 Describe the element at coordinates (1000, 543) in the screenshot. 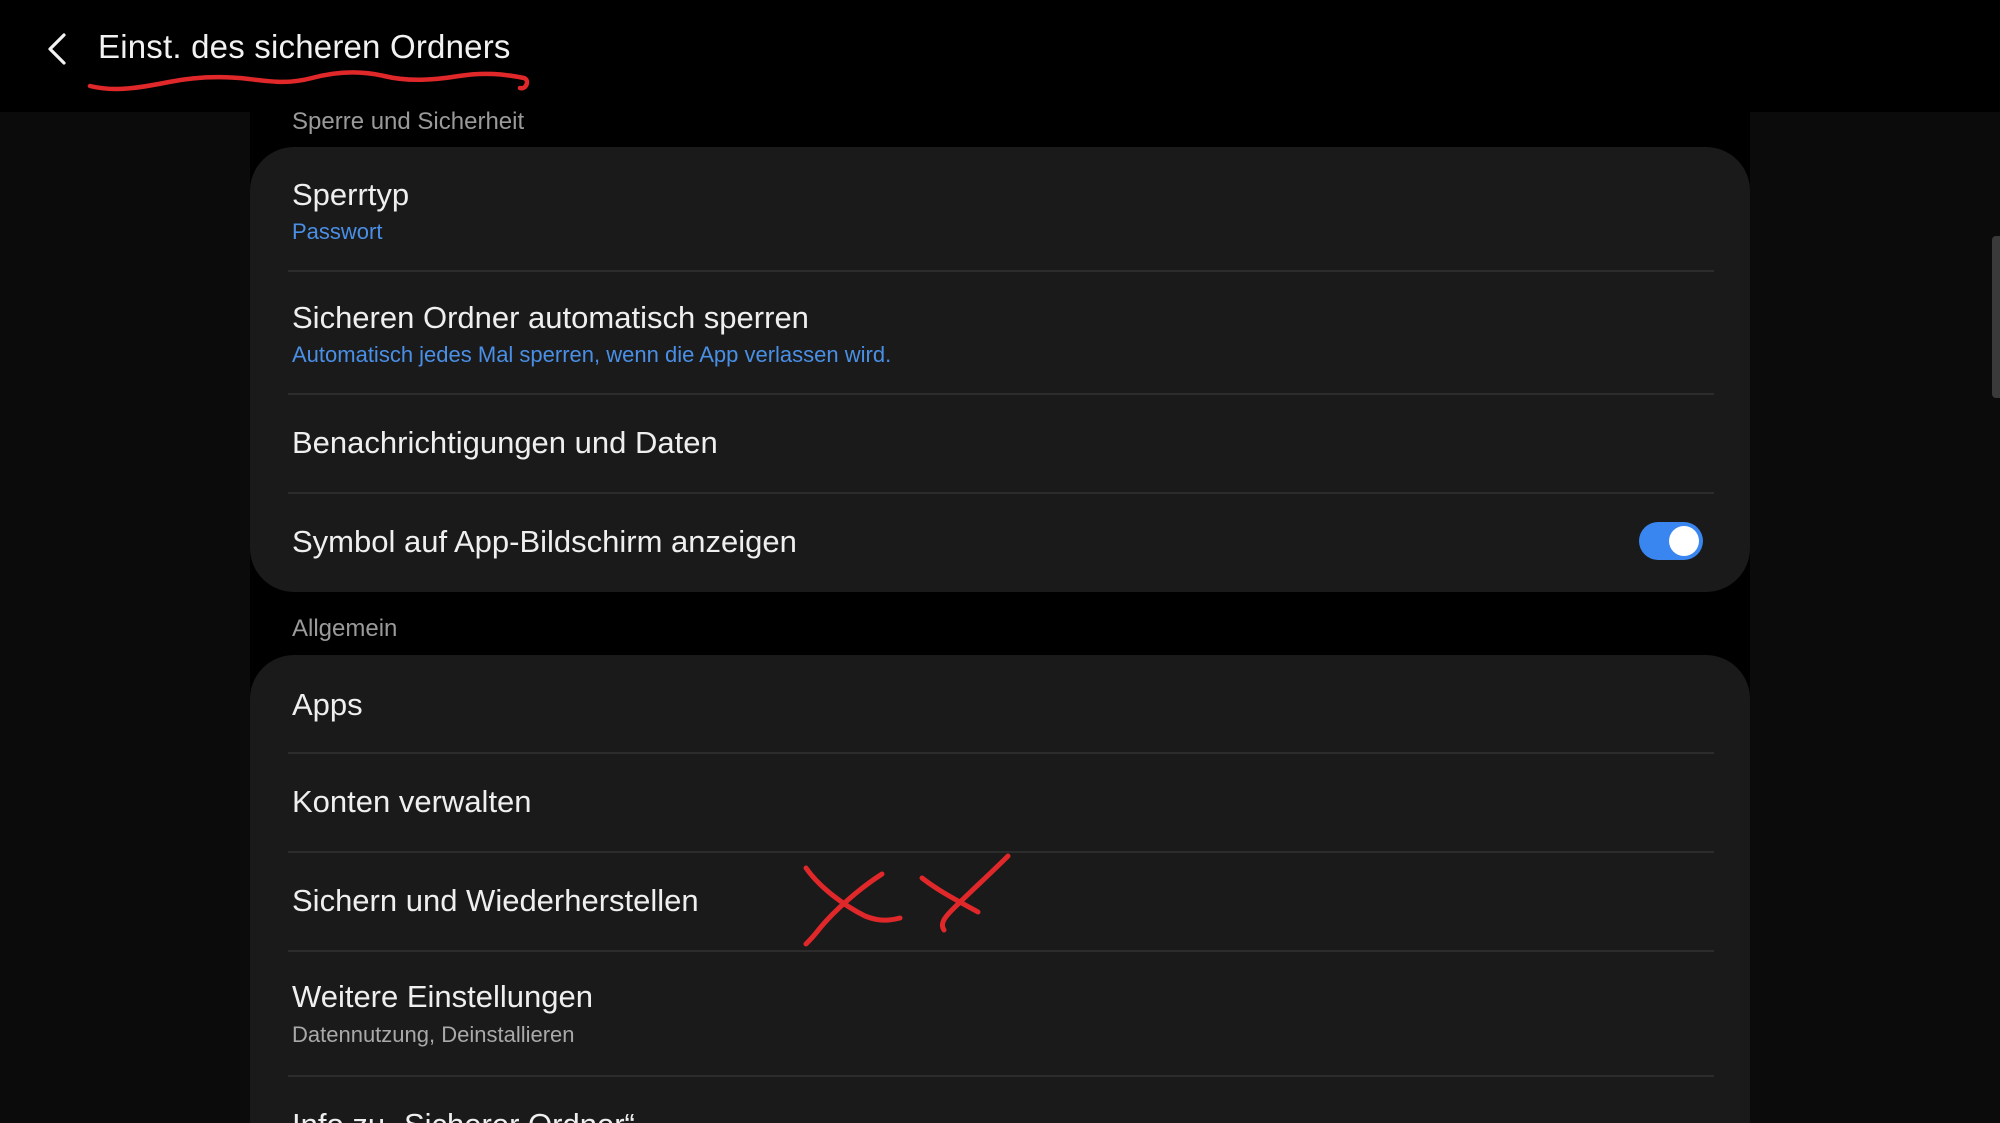

I see `list-item-show-icon: Symbol auf App-Bildschirm anzeigen` at that location.